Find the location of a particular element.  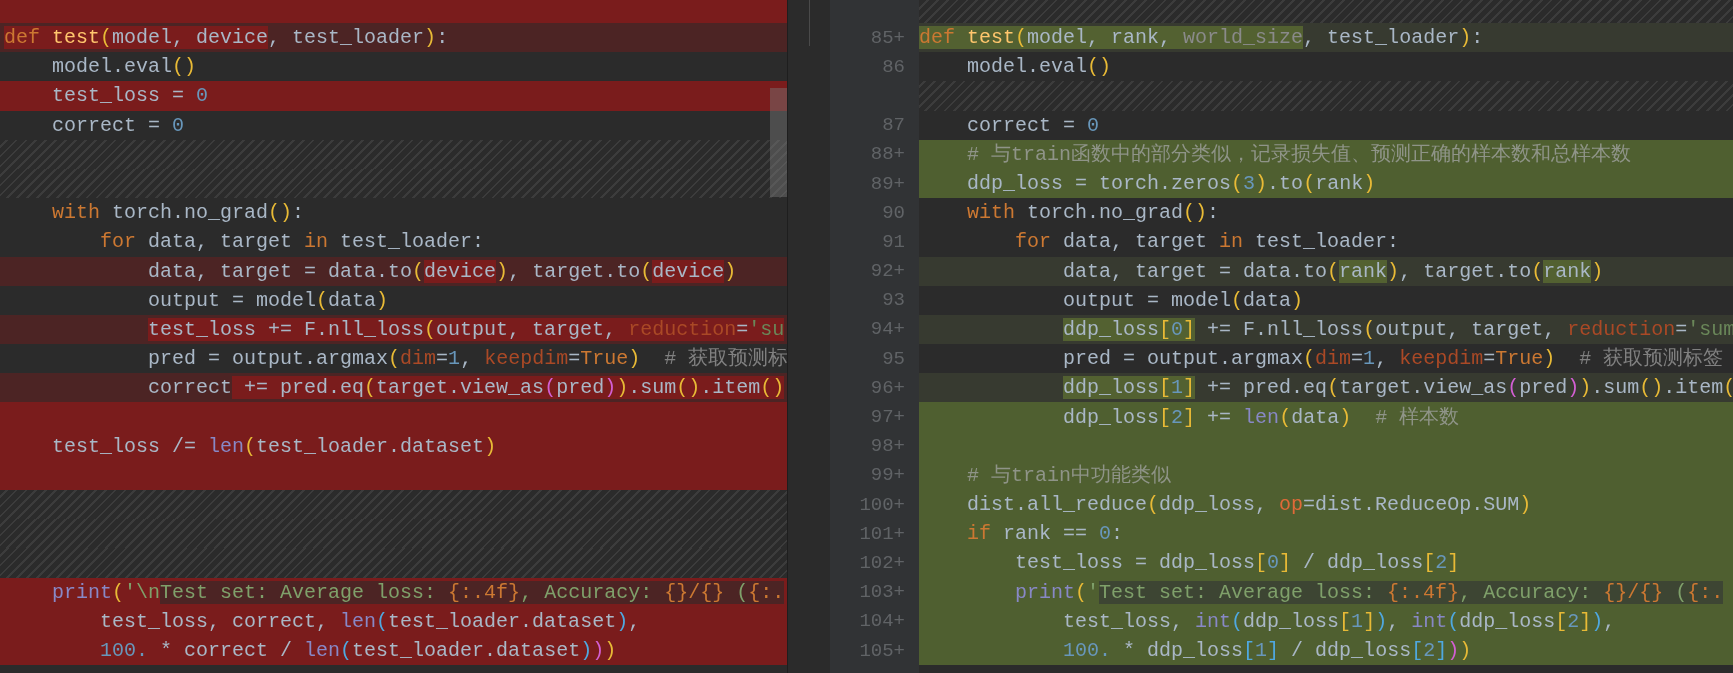

code-line: ddp_loss[1] += pred.eq(target.view_as(pred)).sum().item( is located at coordinates (1397, 388).